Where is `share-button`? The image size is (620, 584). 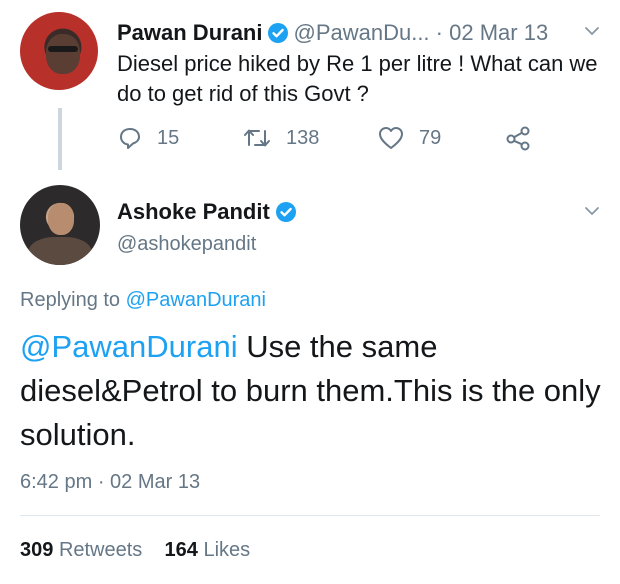
share-button is located at coordinates (526, 138).